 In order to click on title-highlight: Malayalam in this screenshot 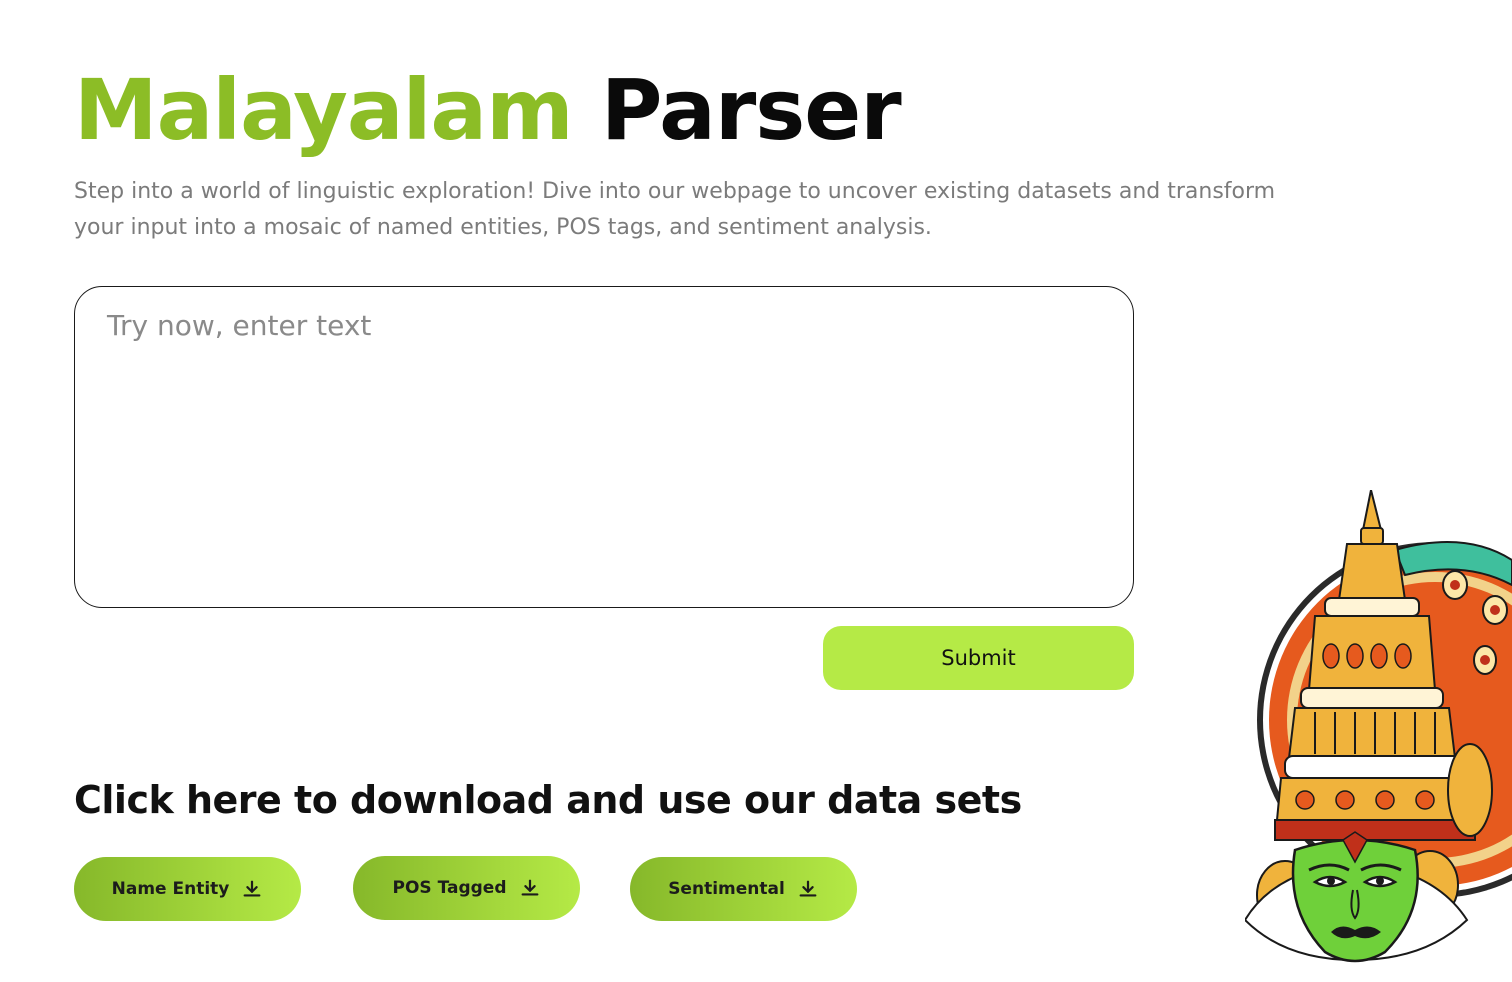, I will do `click(324, 110)`.